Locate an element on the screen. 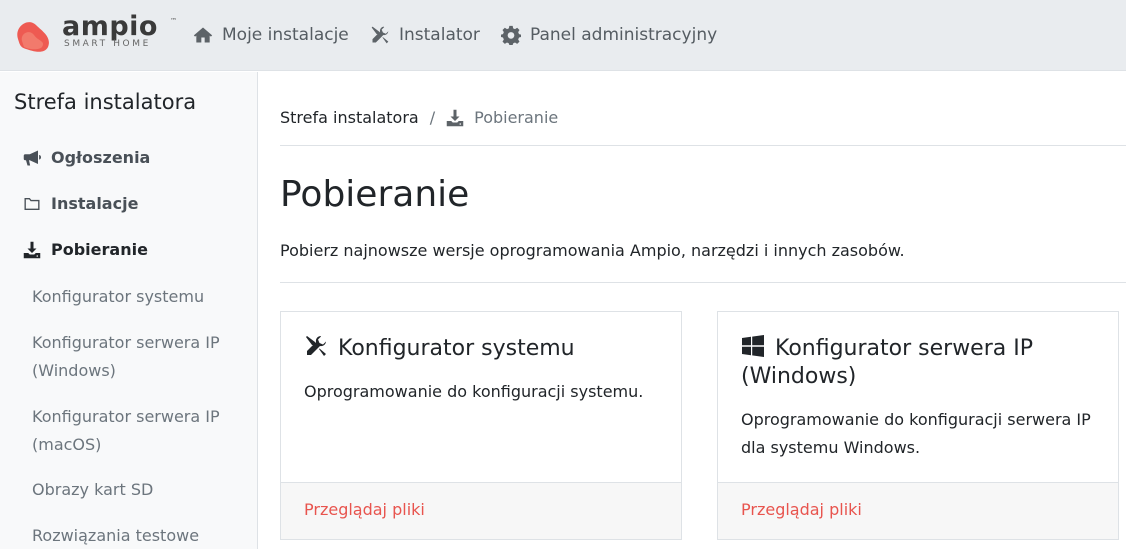 This screenshot has width=1126, height=549. brand-tagline: SMART HOME is located at coordinates (107, 44).